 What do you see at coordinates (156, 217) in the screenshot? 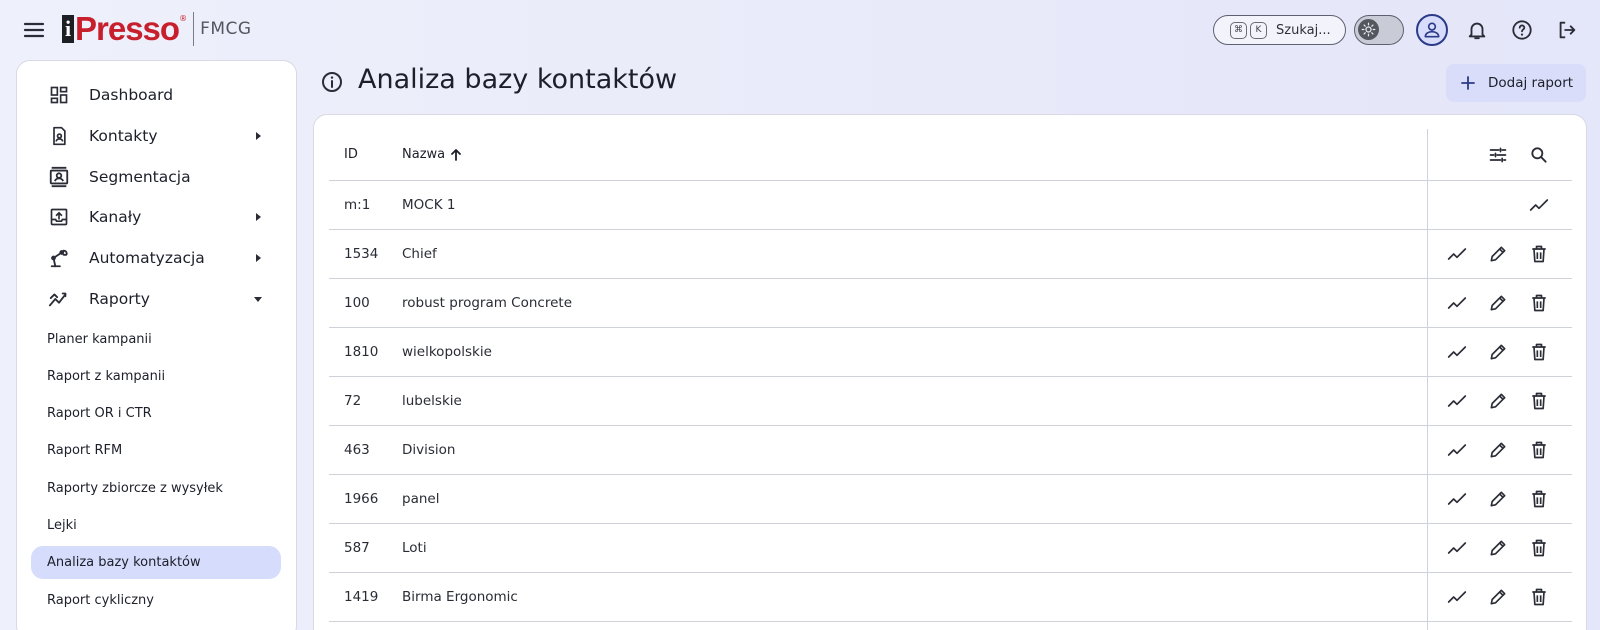
I see `sidebar-item-channels: Kanały` at bounding box center [156, 217].